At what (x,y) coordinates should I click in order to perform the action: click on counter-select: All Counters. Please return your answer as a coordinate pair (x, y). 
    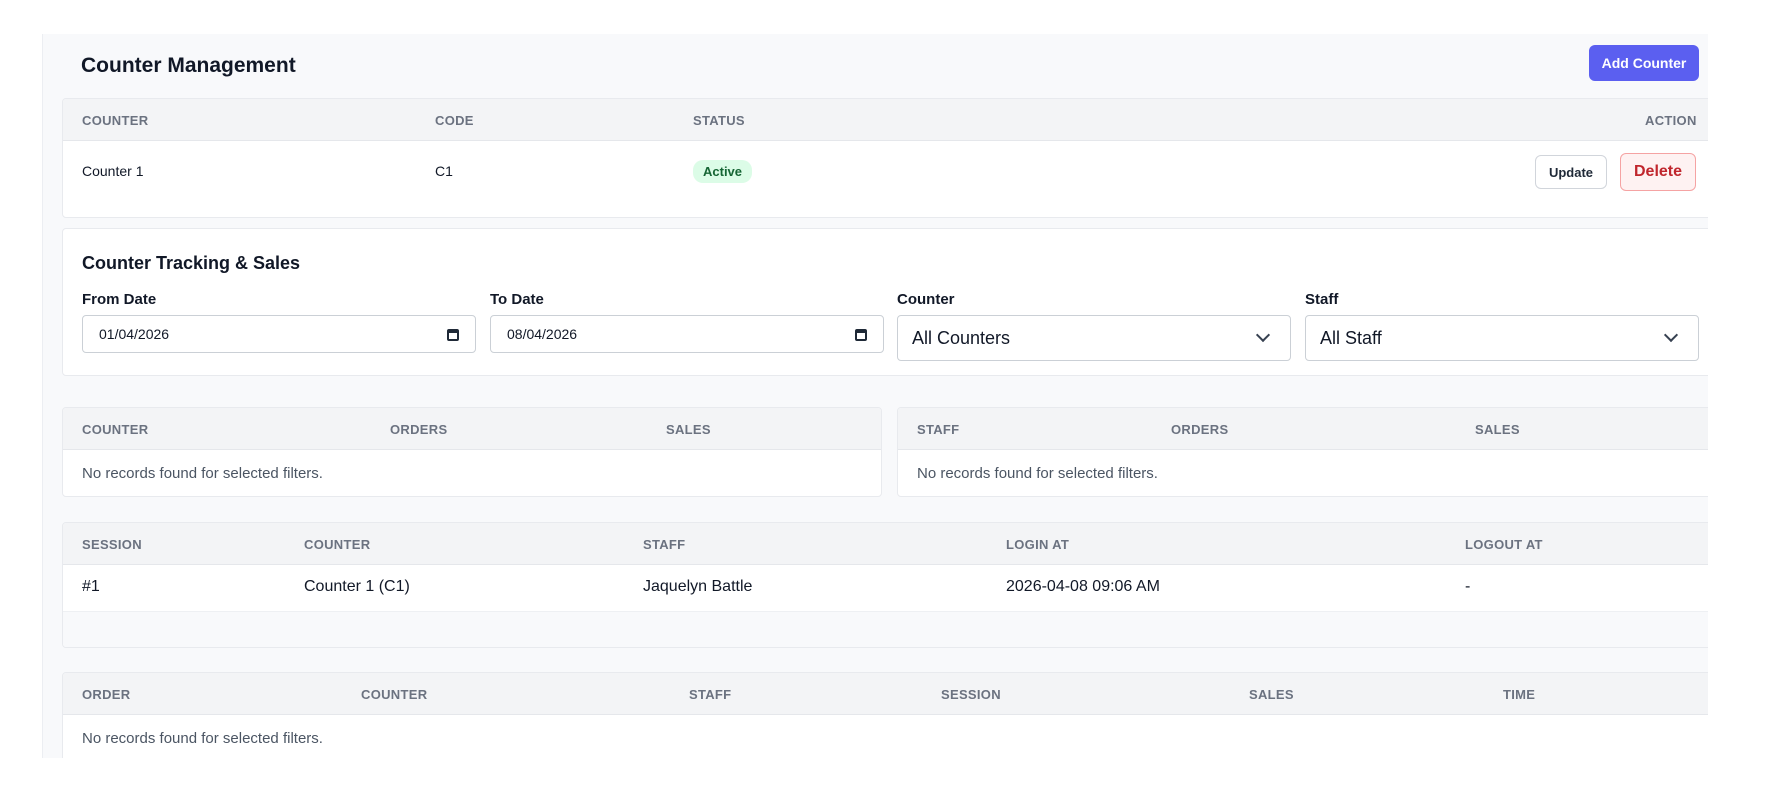
    Looking at the image, I should click on (1094, 338).